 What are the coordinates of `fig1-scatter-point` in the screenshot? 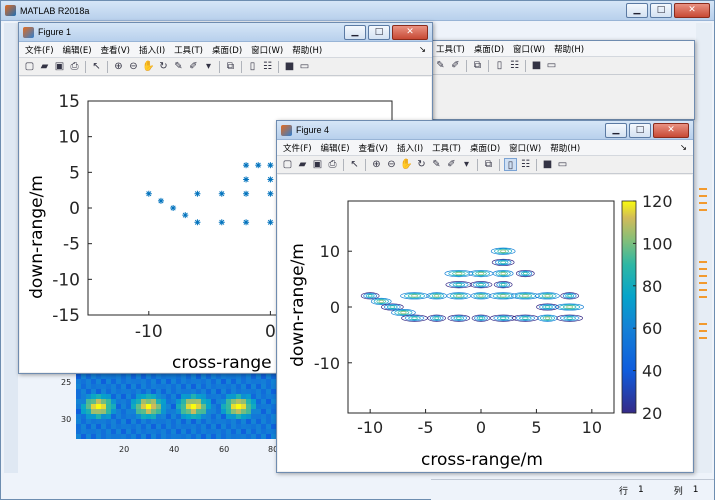 It's located at (197, 222).